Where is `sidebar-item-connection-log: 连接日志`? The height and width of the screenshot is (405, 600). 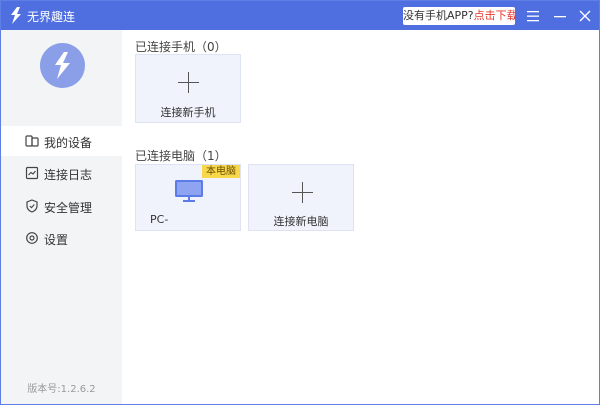 sidebar-item-connection-log: 连接日志 is located at coordinates (61, 173).